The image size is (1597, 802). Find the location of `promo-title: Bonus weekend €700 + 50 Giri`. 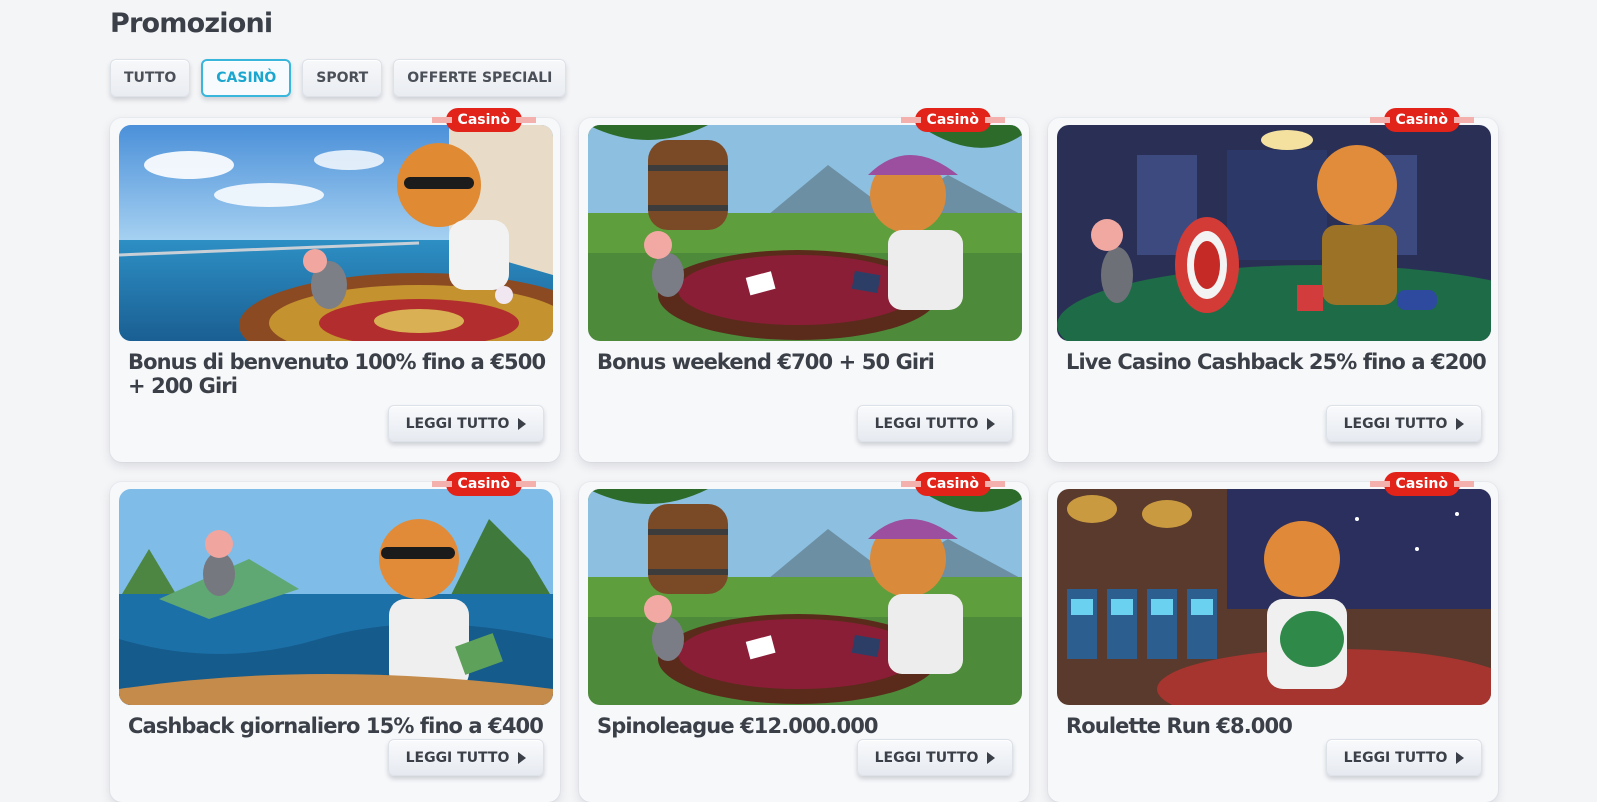

promo-title: Bonus weekend €700 + 50 Giri is located at coordinates (766, 362).